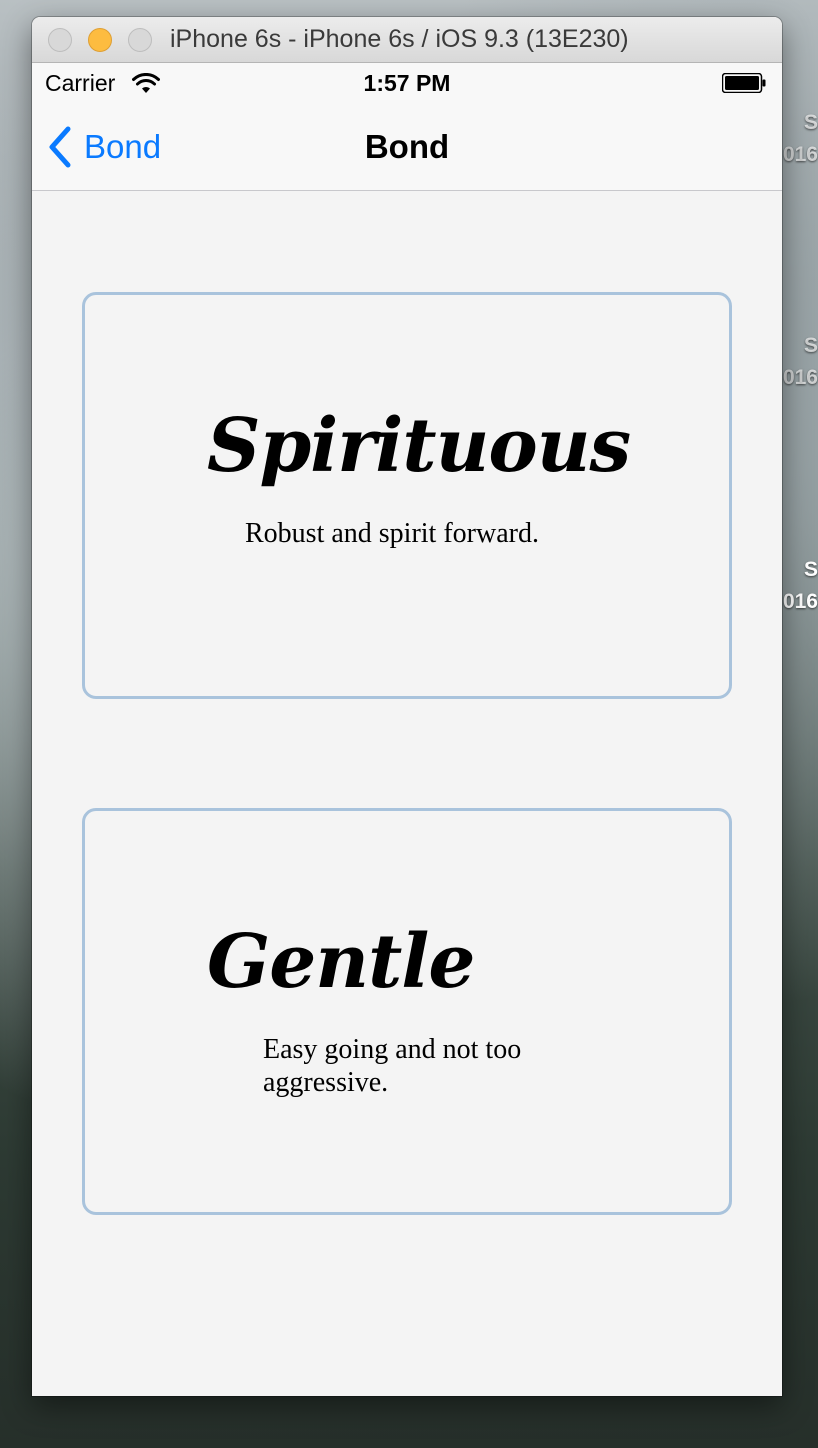 The height and width of the screenshot is (1448, 818). I want to click on card-title: Gentle, so click(341, 962).